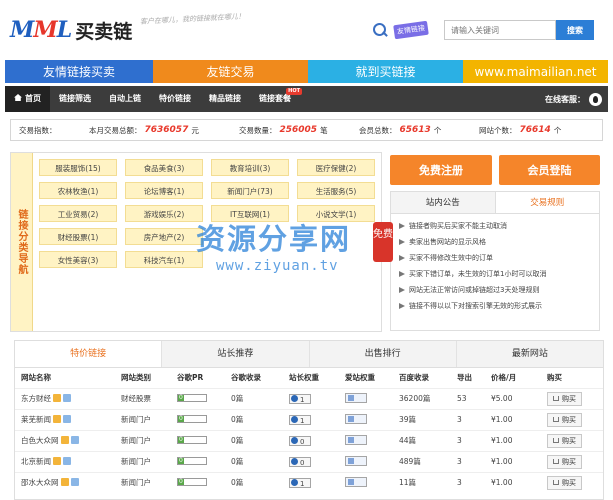 The image size is (613, 500). I want to click on register-button: 免费注册, so click(441, 170).